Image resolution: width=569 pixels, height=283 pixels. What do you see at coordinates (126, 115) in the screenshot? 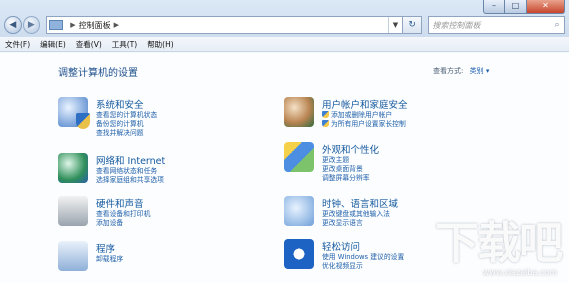
I see `task-link: 查看您的计算机状态` at bounding box center [126, 115].